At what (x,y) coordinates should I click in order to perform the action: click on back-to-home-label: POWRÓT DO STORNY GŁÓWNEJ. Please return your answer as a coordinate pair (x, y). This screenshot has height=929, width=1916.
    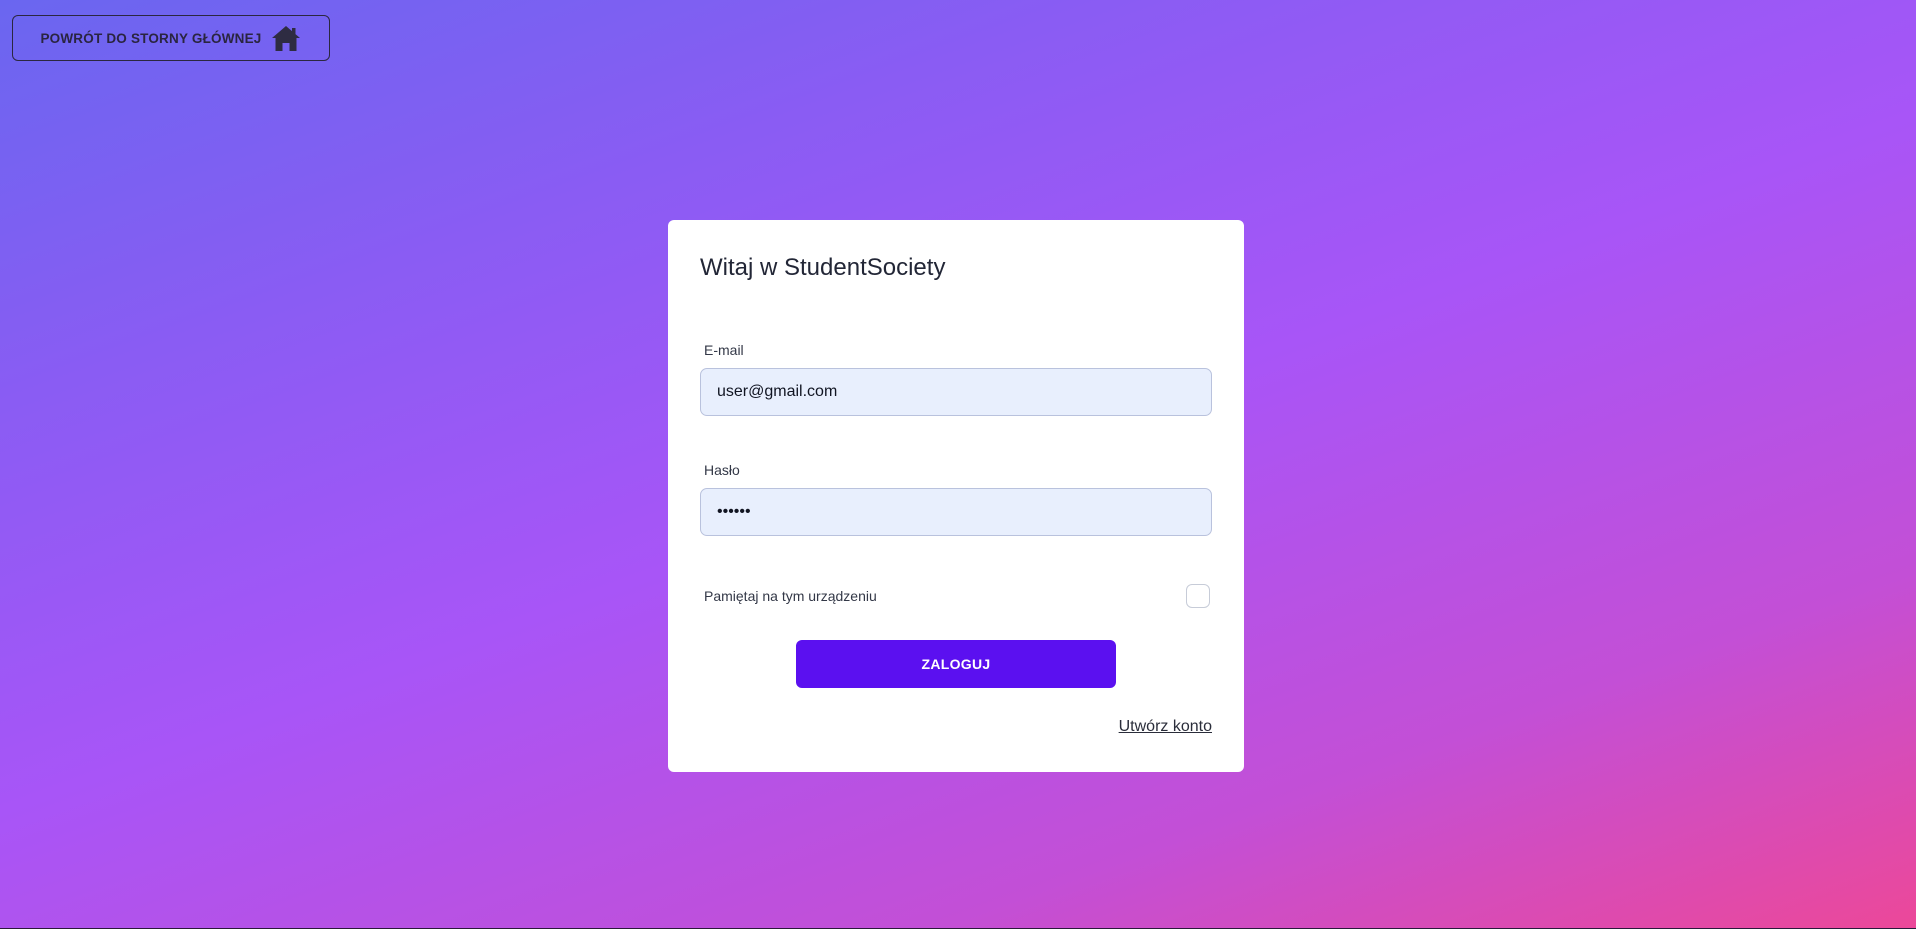
    Looking at the image, I should click on (151, 38).